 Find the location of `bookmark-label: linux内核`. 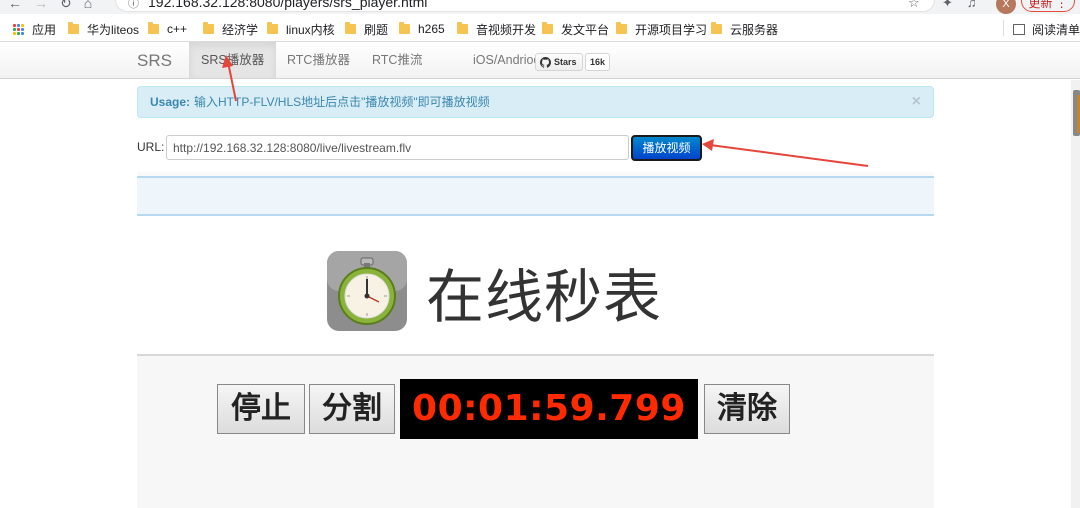

bookmark-label: linux内核 is located at coordinates (310, 29).